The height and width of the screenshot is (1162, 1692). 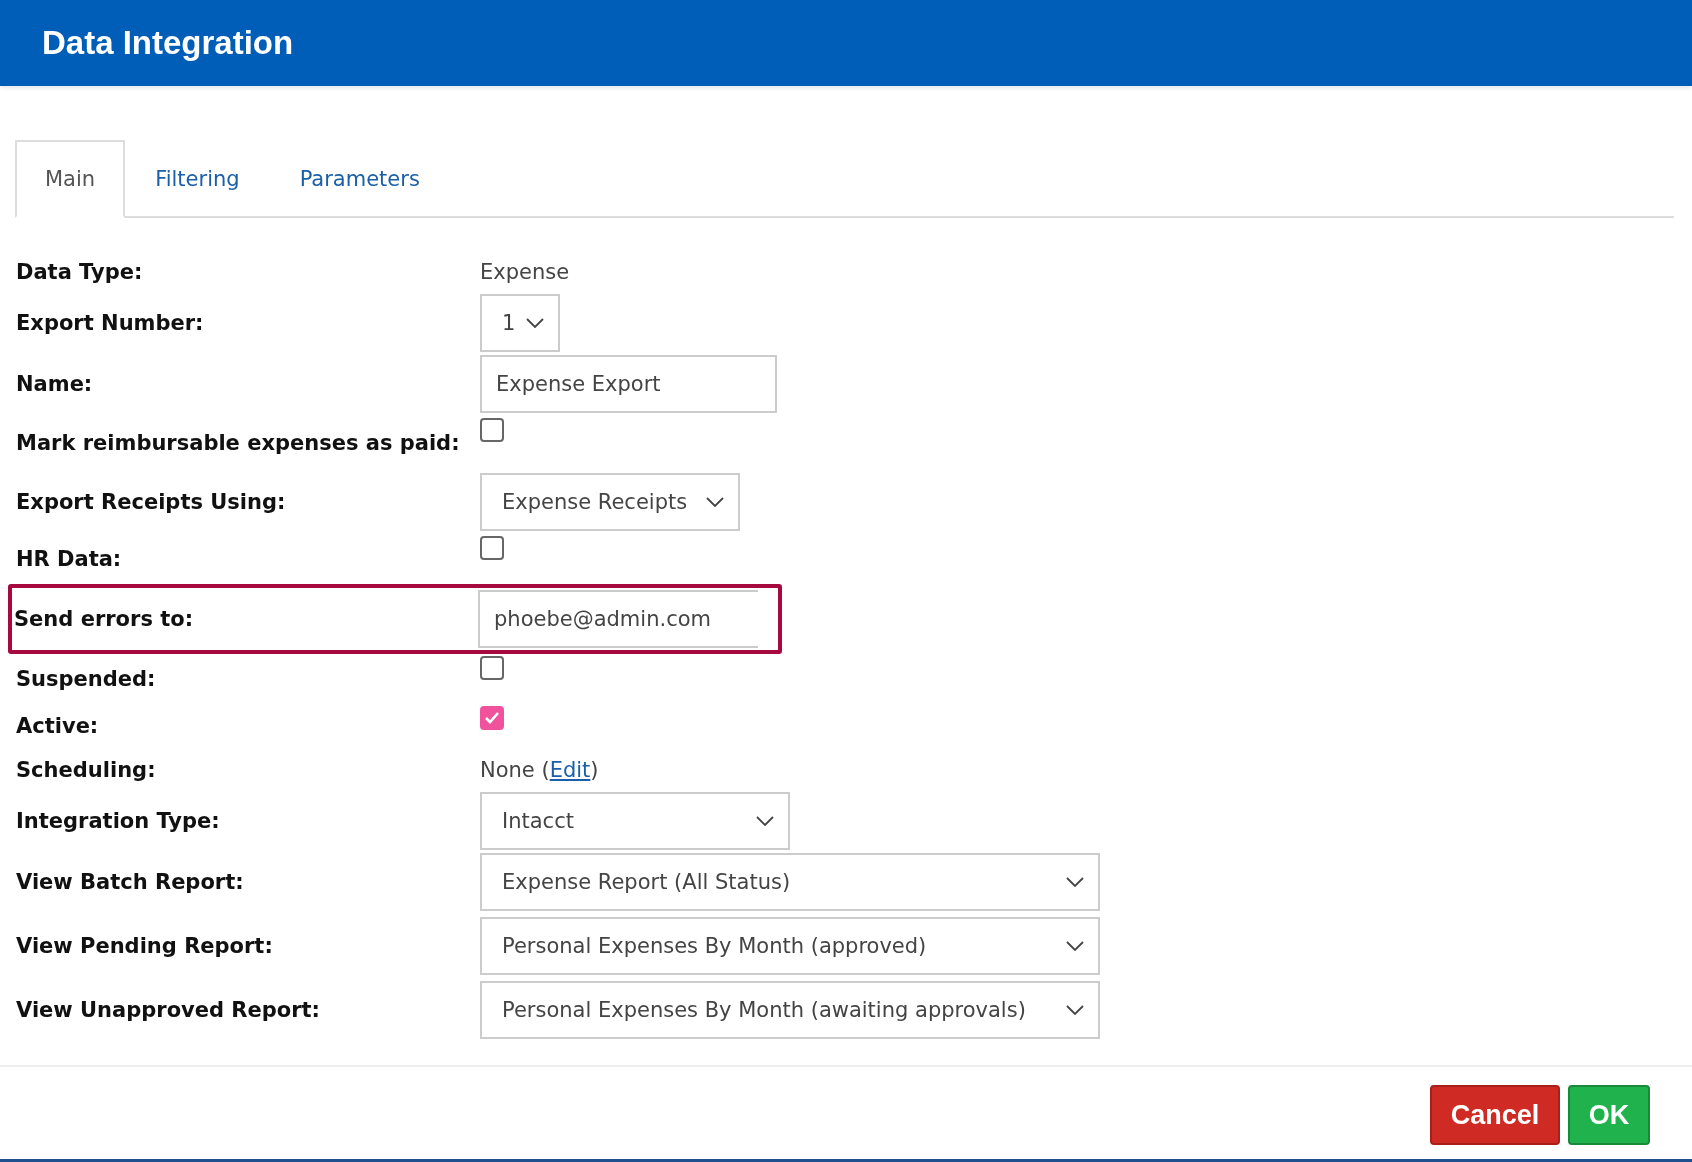 I want to click on select-field: Personal Expenses By Month (awaiting approvals), so click(x=790, y=1010).